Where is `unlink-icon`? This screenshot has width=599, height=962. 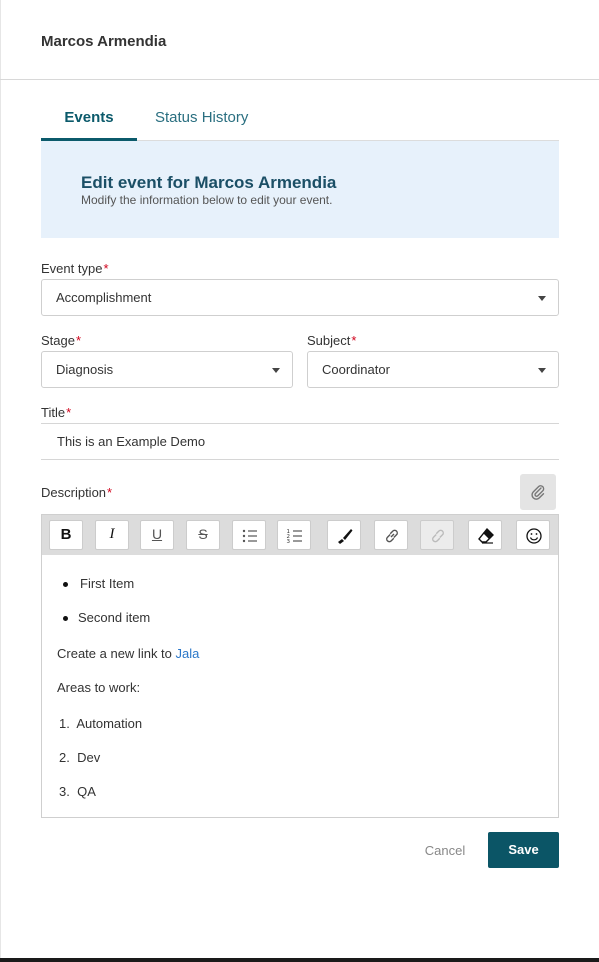 unlink-icon is located at coordinates (438, 536).